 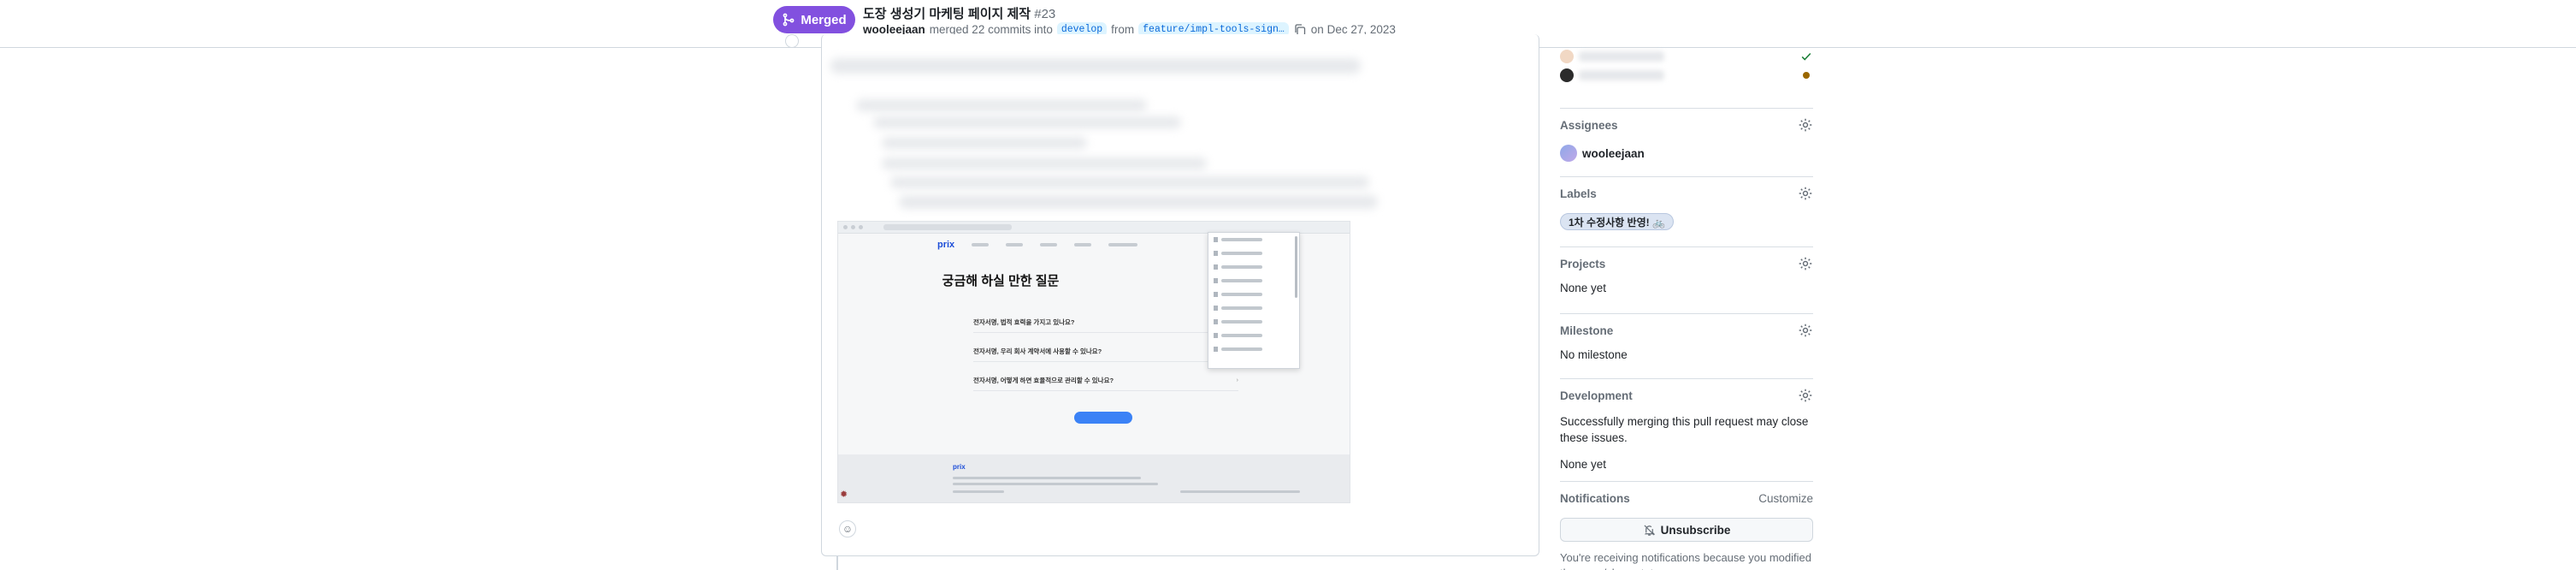 I want to click on assignee-name: wooleejaan, so click(x=1613, y=153).